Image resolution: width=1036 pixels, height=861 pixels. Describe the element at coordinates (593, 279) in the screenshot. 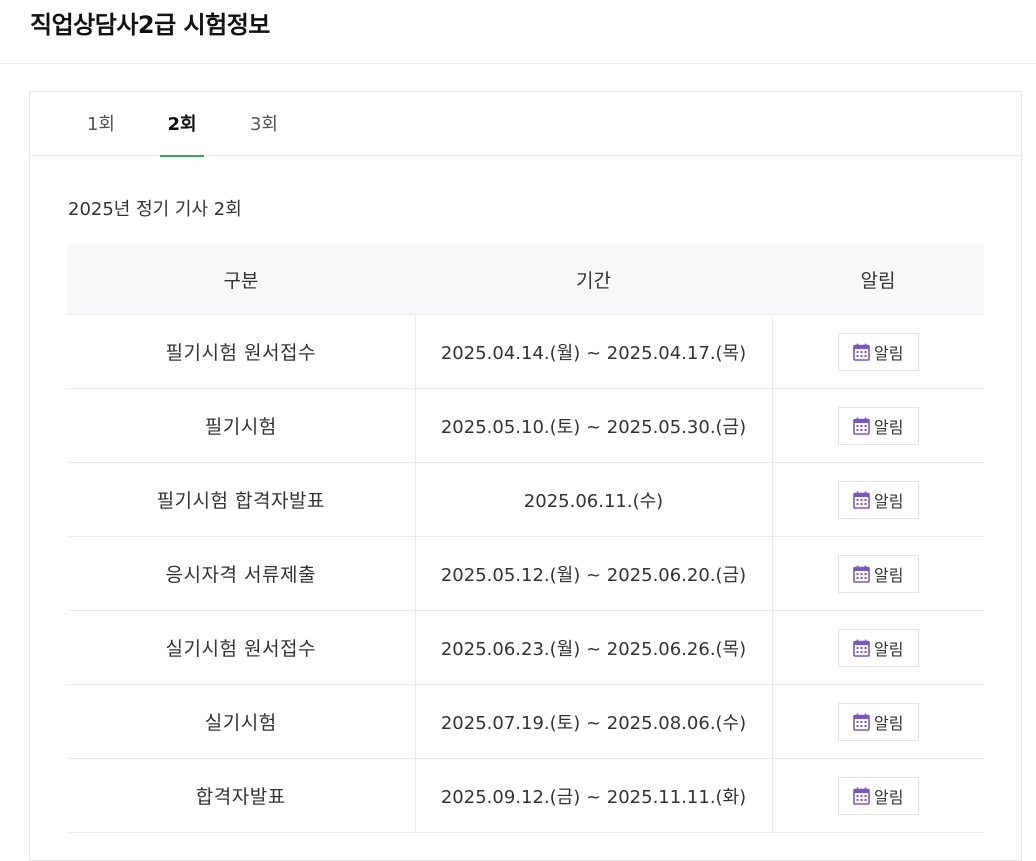

I see `header-period: 기간` at that location.